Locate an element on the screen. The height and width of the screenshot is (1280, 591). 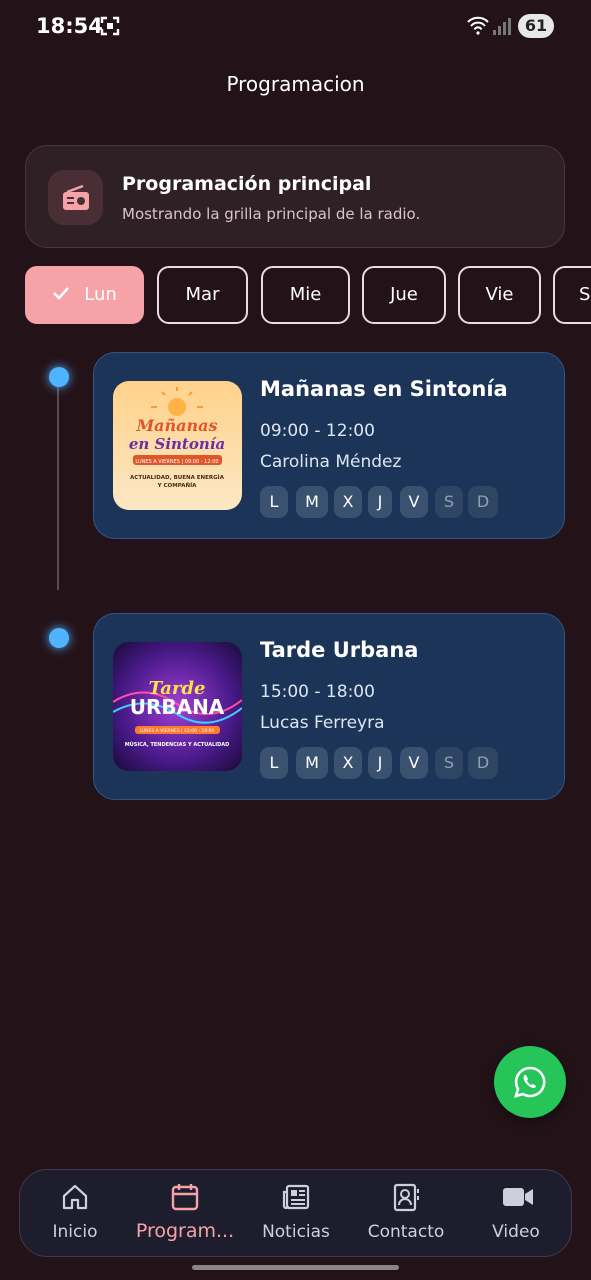
nav-label: Video is located at coordinates (516, 1232).